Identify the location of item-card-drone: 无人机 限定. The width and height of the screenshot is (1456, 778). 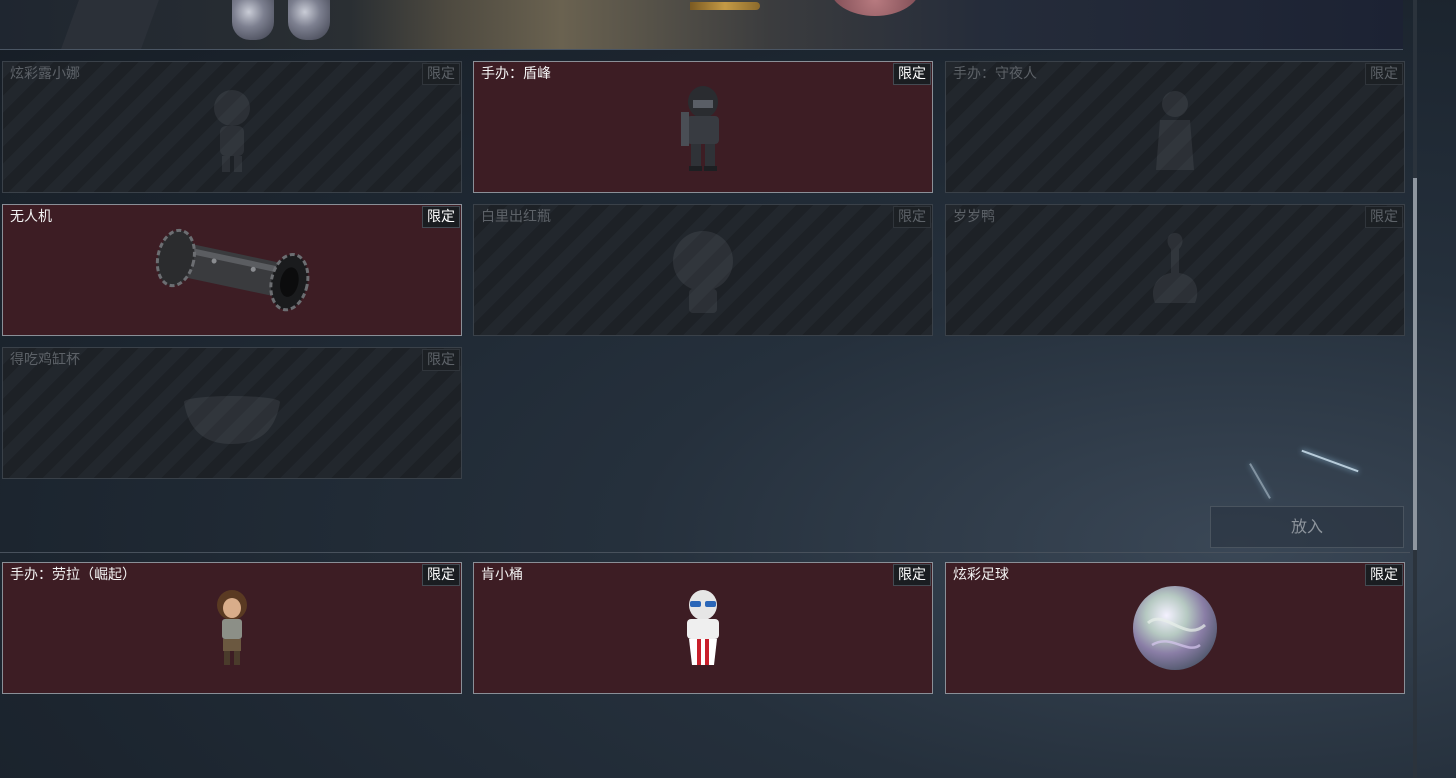
(232, 270).